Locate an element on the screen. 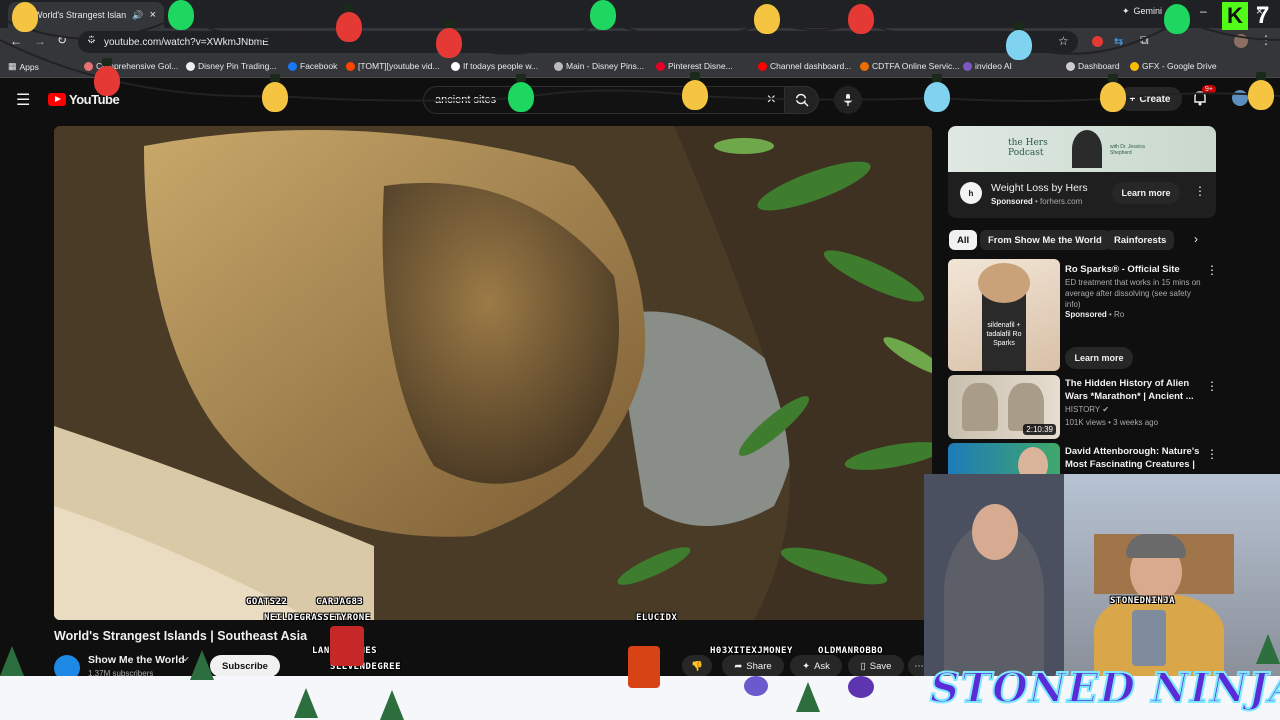  cam-person-right-hat is located at coordinates (1156, 546).